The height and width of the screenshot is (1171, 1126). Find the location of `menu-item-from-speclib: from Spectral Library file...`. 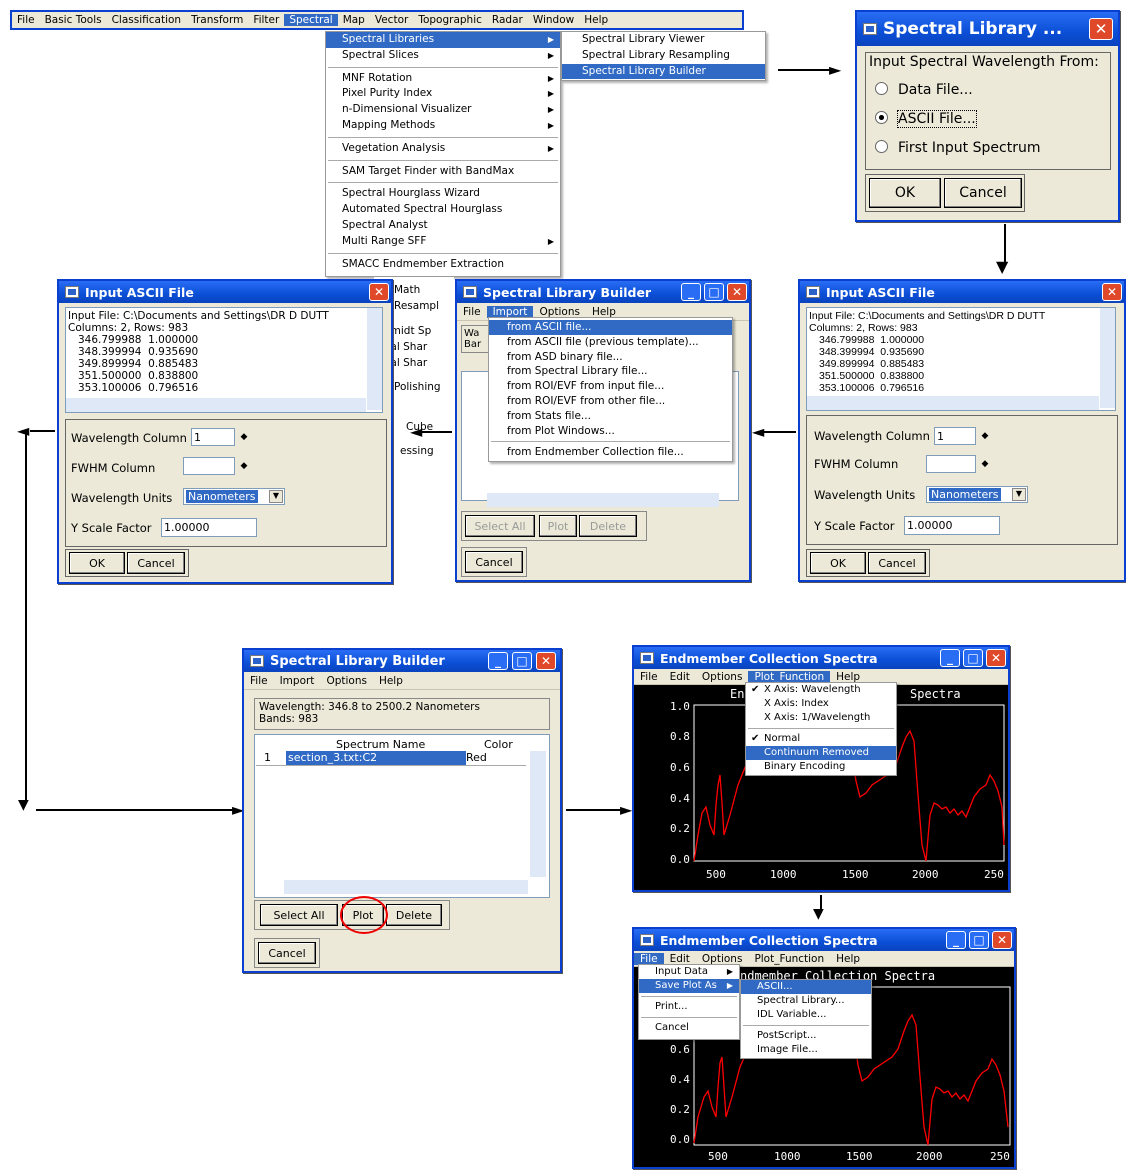

menu-item-from-speclib: from Spectral Library file... is located at coordinates (610, 371).